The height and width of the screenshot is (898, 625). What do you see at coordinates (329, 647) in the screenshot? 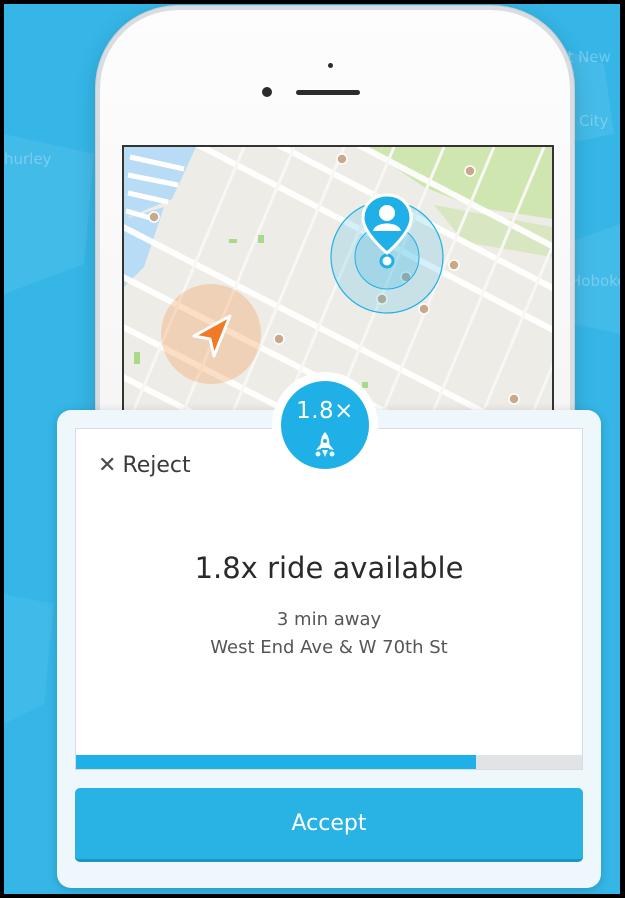
I see `pickup-address: West End Ave & W 70th St` at bounding box center [329, 647].